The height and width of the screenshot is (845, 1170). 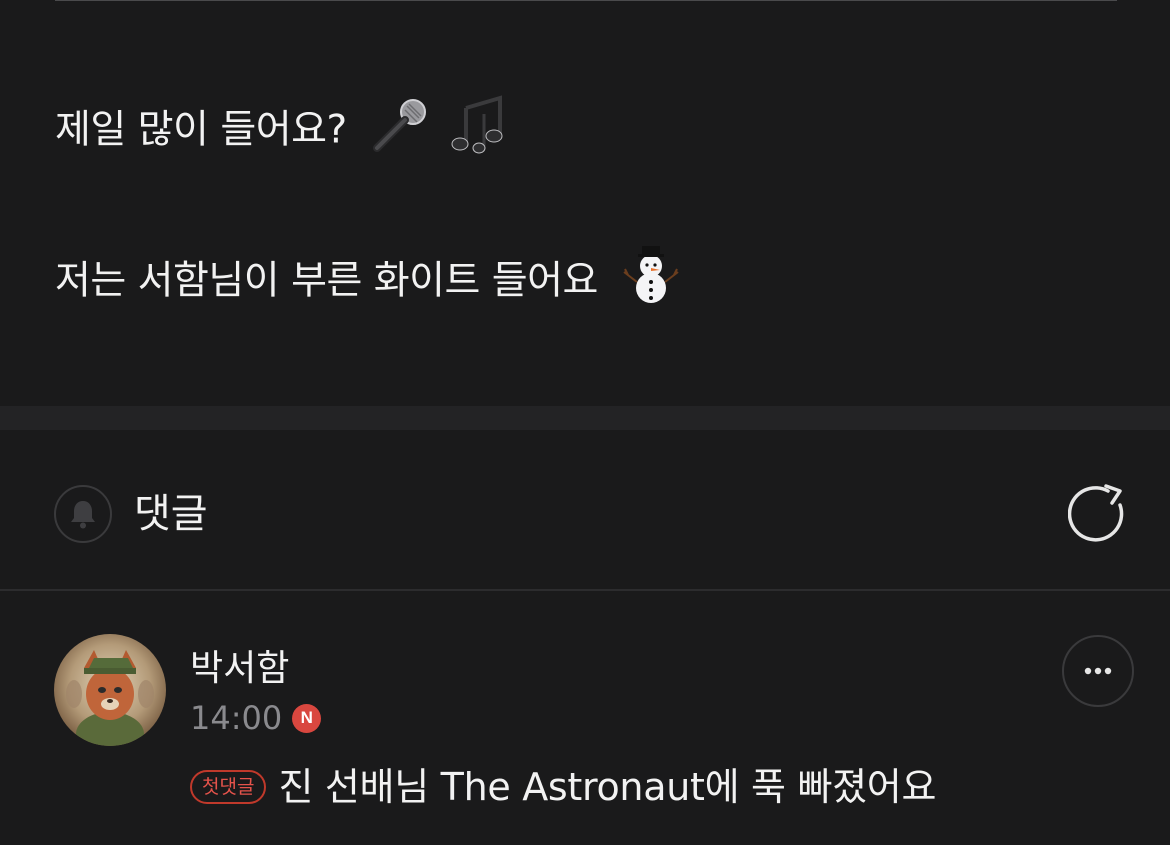 What do you see at coordinates (651, 283) in the screenshot?
I see `snowman-icon` at bounding box center [651, 283].